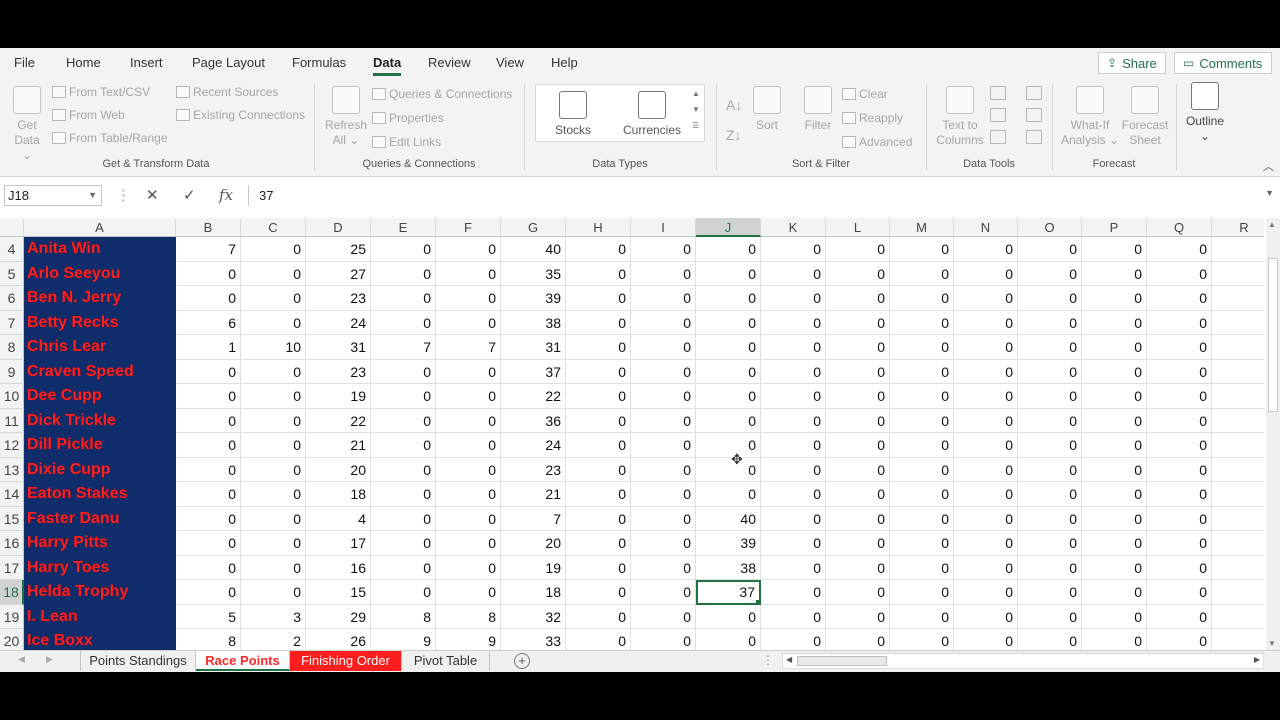 This screenshot has height=720, width=1280. What do you see at coordinates (228, 62) in the screenshot?
I see `tab-page-layout: Page Layout` at bounding box center [228, 62].